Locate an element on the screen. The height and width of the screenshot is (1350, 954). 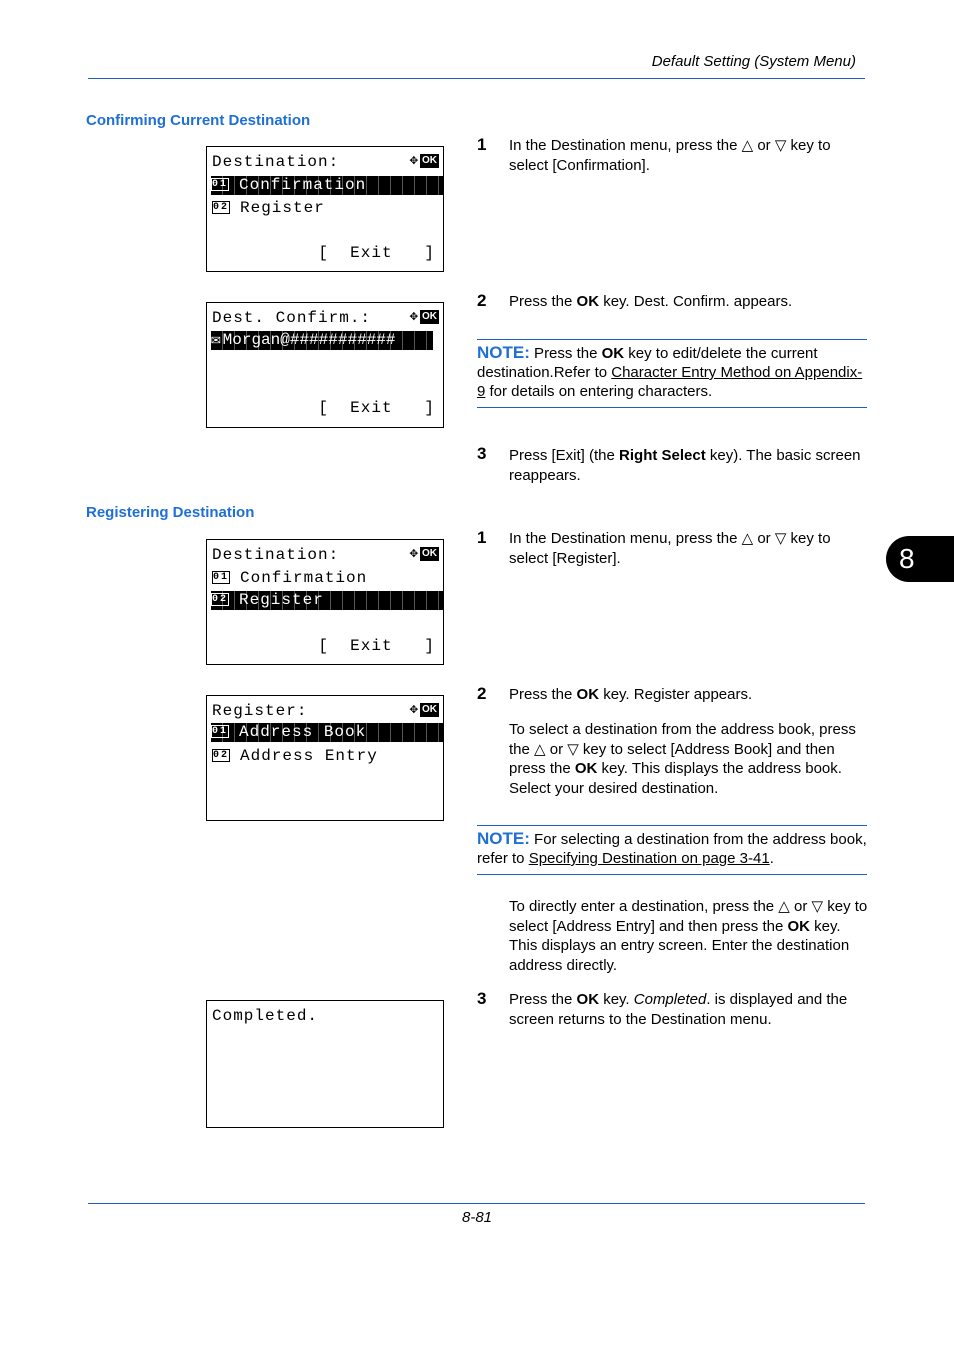
envelope-icon: ✉ is located at coordinates (216, 340).